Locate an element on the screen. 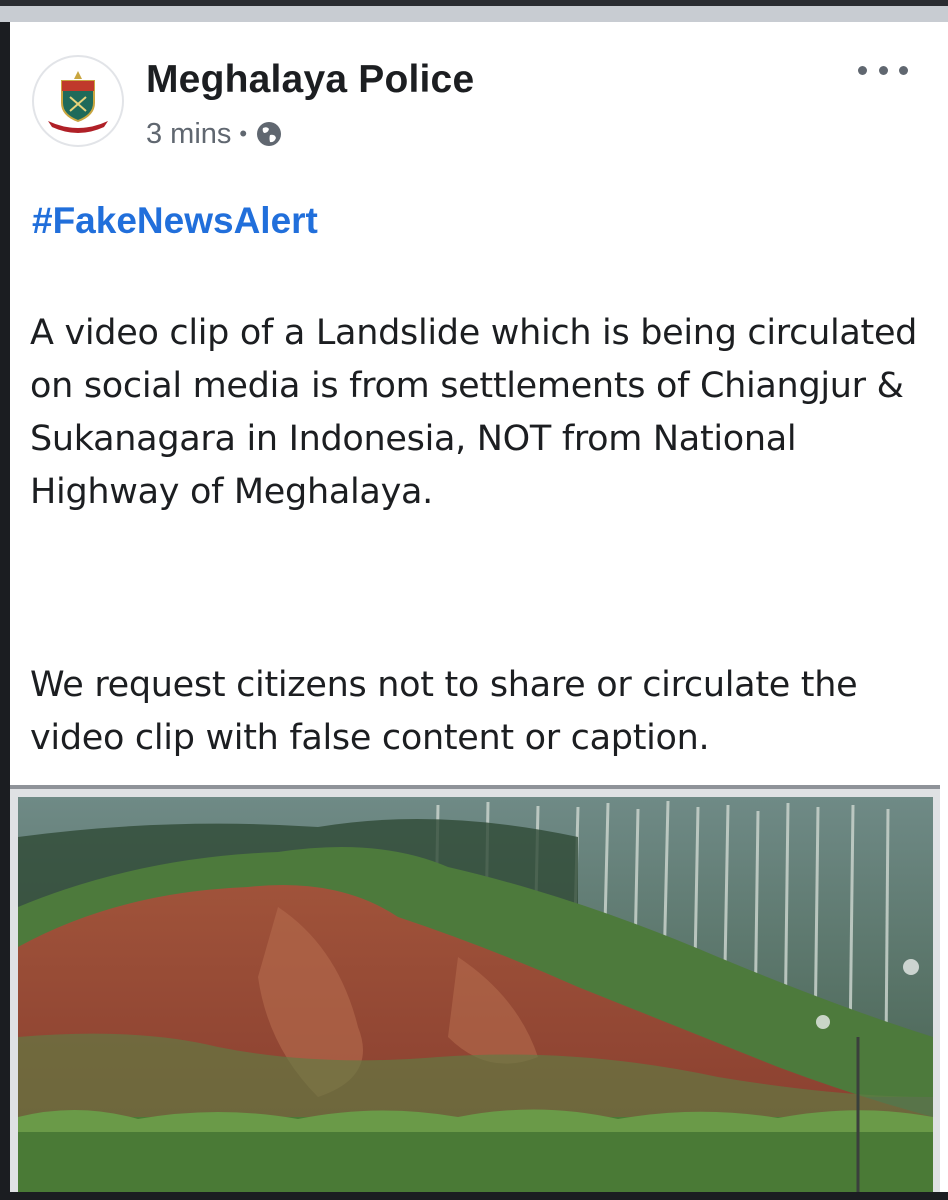  police-emblem-icon is located at coordinates (78, 102).